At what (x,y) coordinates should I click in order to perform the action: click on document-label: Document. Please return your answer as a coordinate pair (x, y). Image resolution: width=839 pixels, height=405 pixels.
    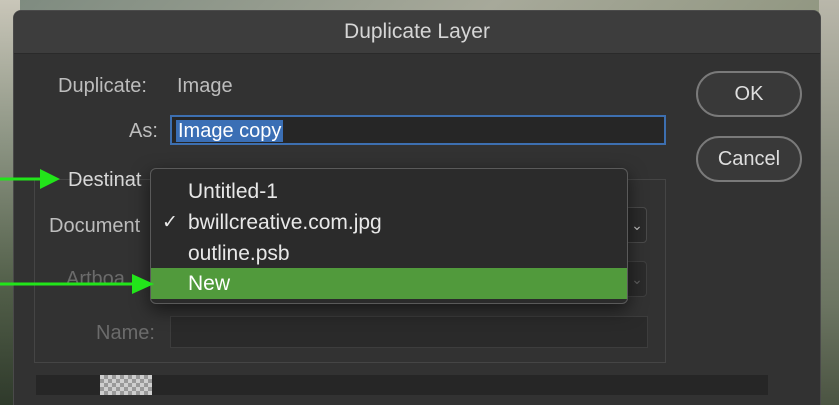
    Looking at the image, I should click on (95, 226).